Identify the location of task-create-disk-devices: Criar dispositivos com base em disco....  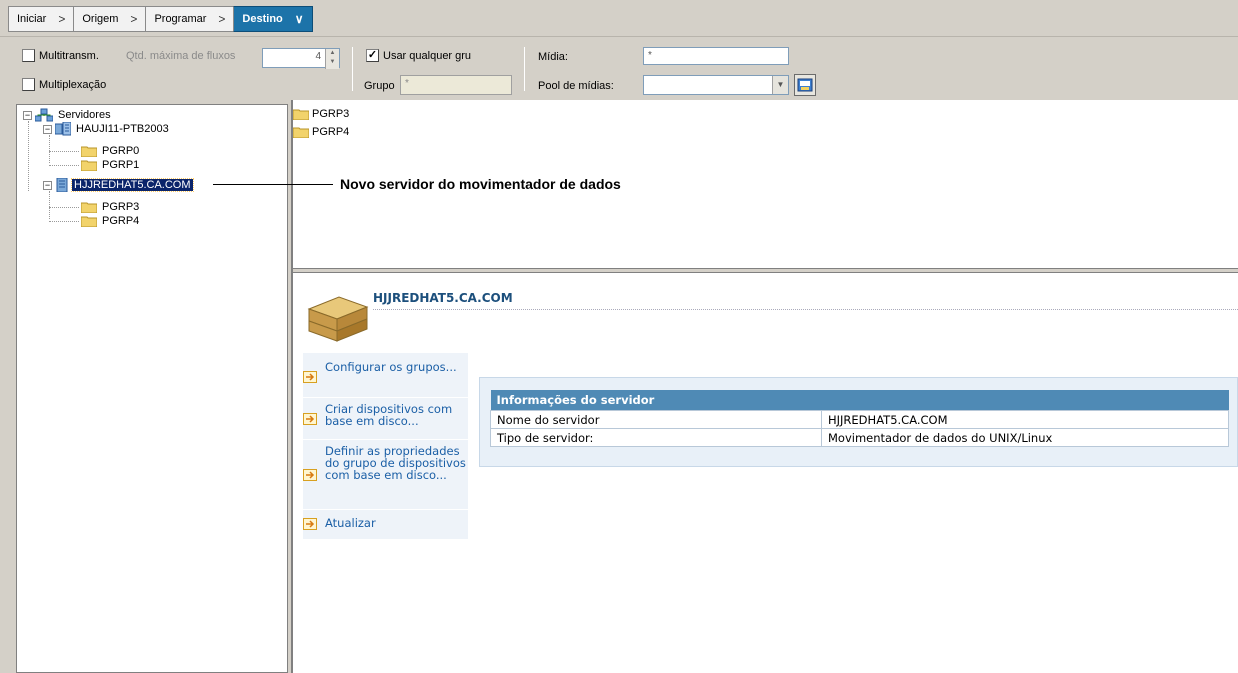
(385, 419).